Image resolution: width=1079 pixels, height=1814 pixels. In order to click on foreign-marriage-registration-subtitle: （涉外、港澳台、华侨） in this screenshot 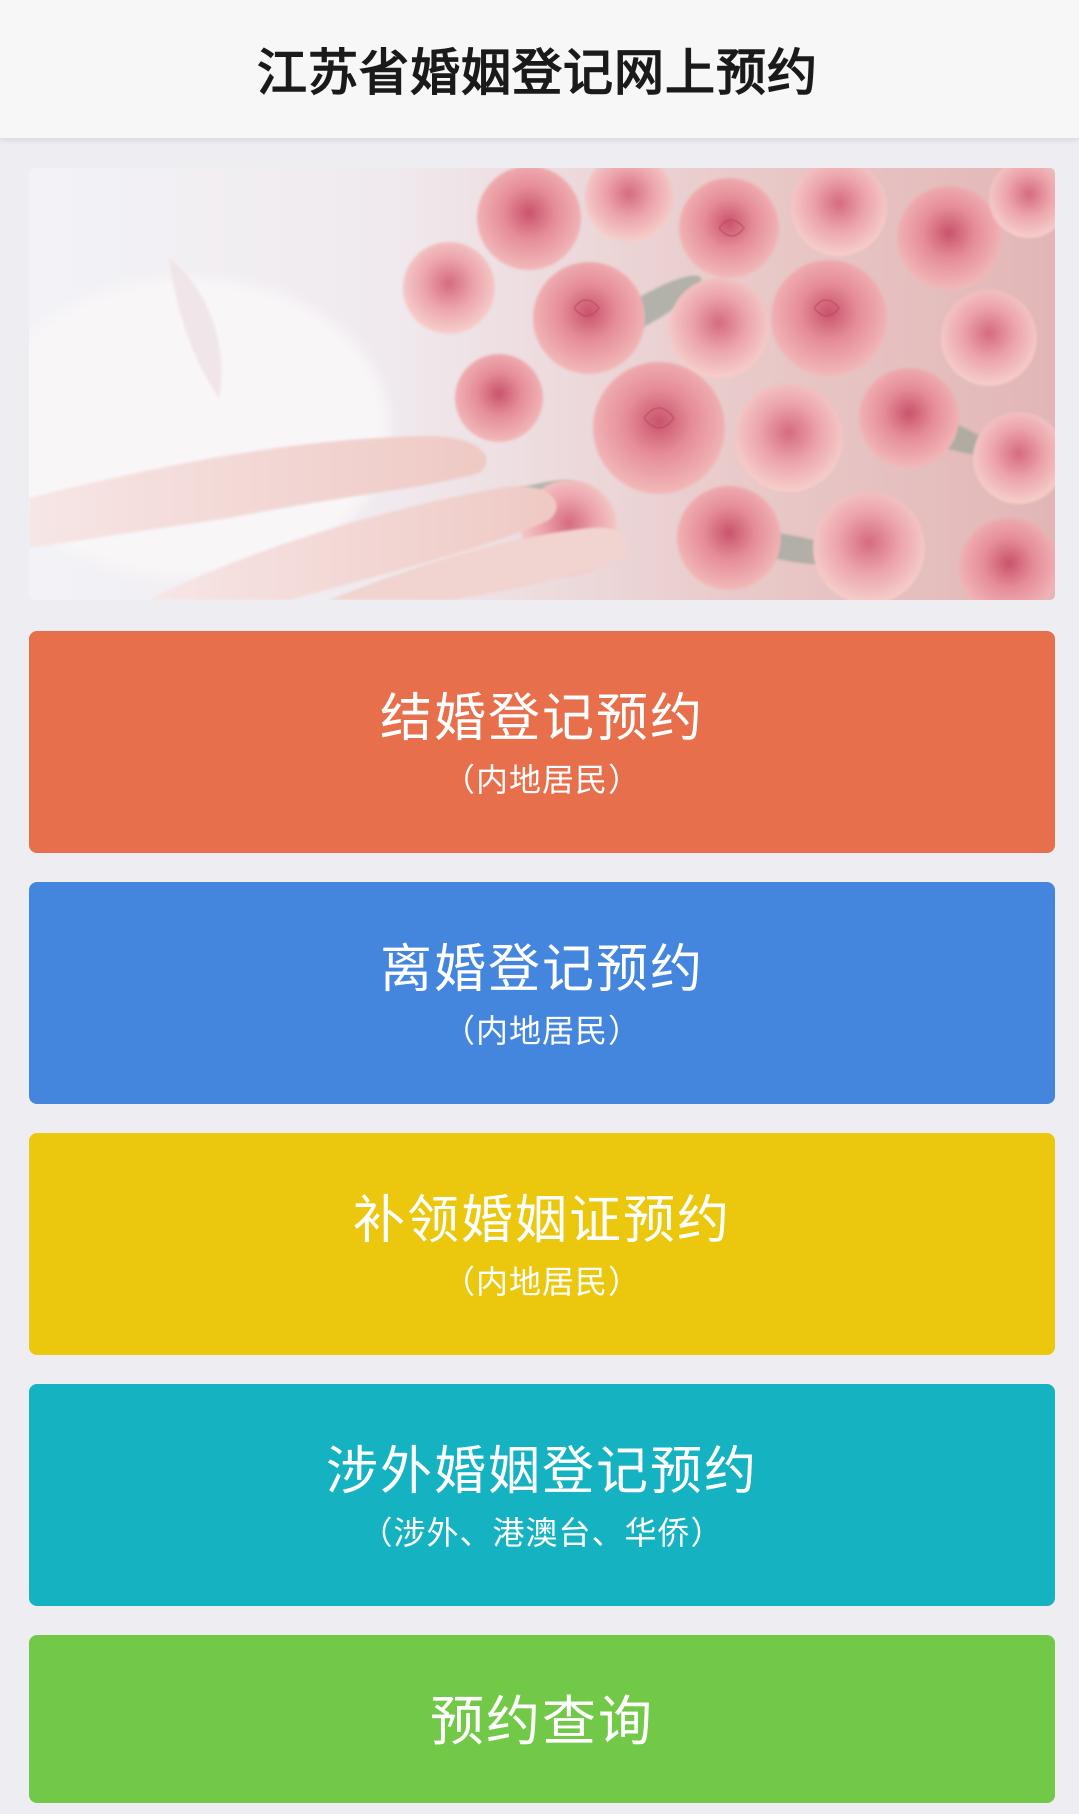, I will do `click(542, 1533)`.